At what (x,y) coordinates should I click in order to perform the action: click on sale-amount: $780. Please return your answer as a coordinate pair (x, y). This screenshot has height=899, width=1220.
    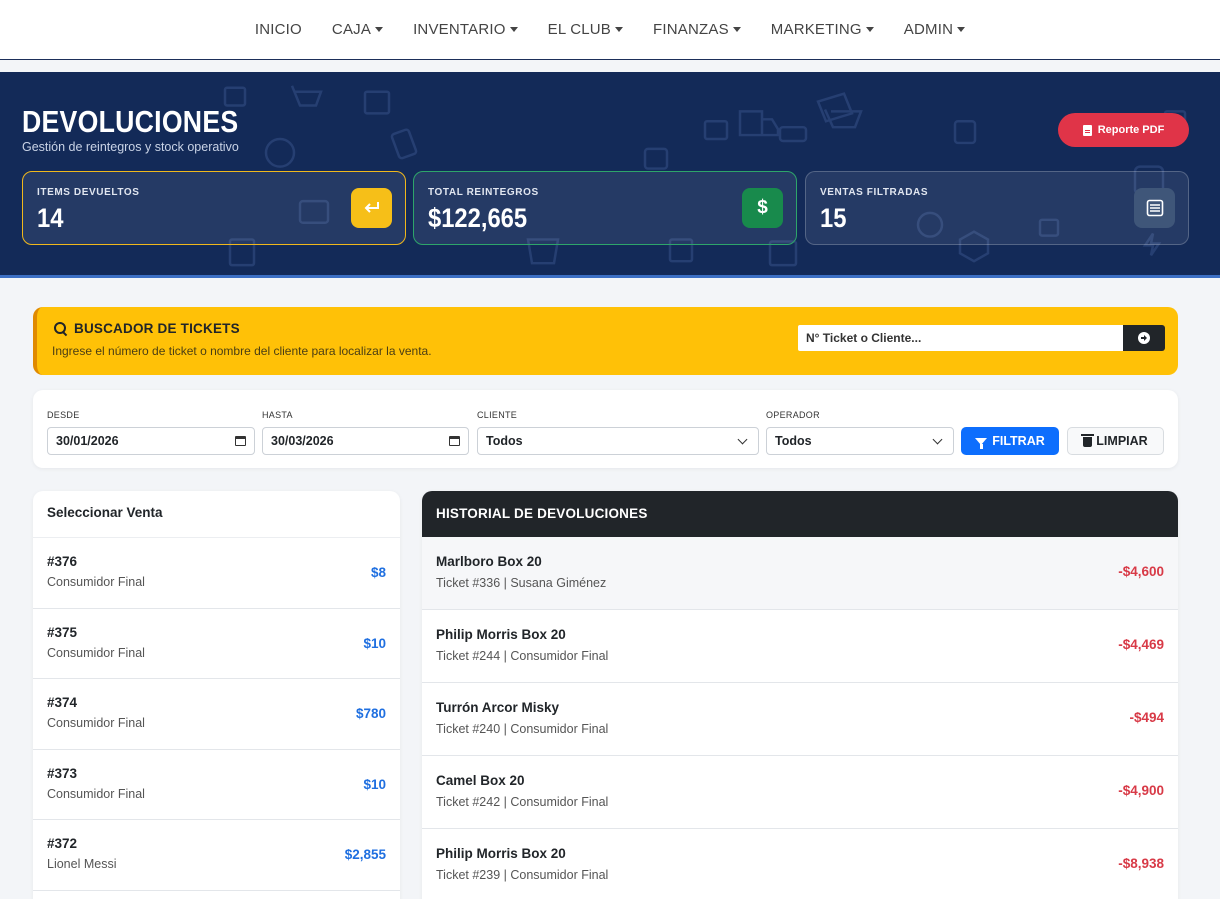
    Looking at the image, I should click on (370, 713).